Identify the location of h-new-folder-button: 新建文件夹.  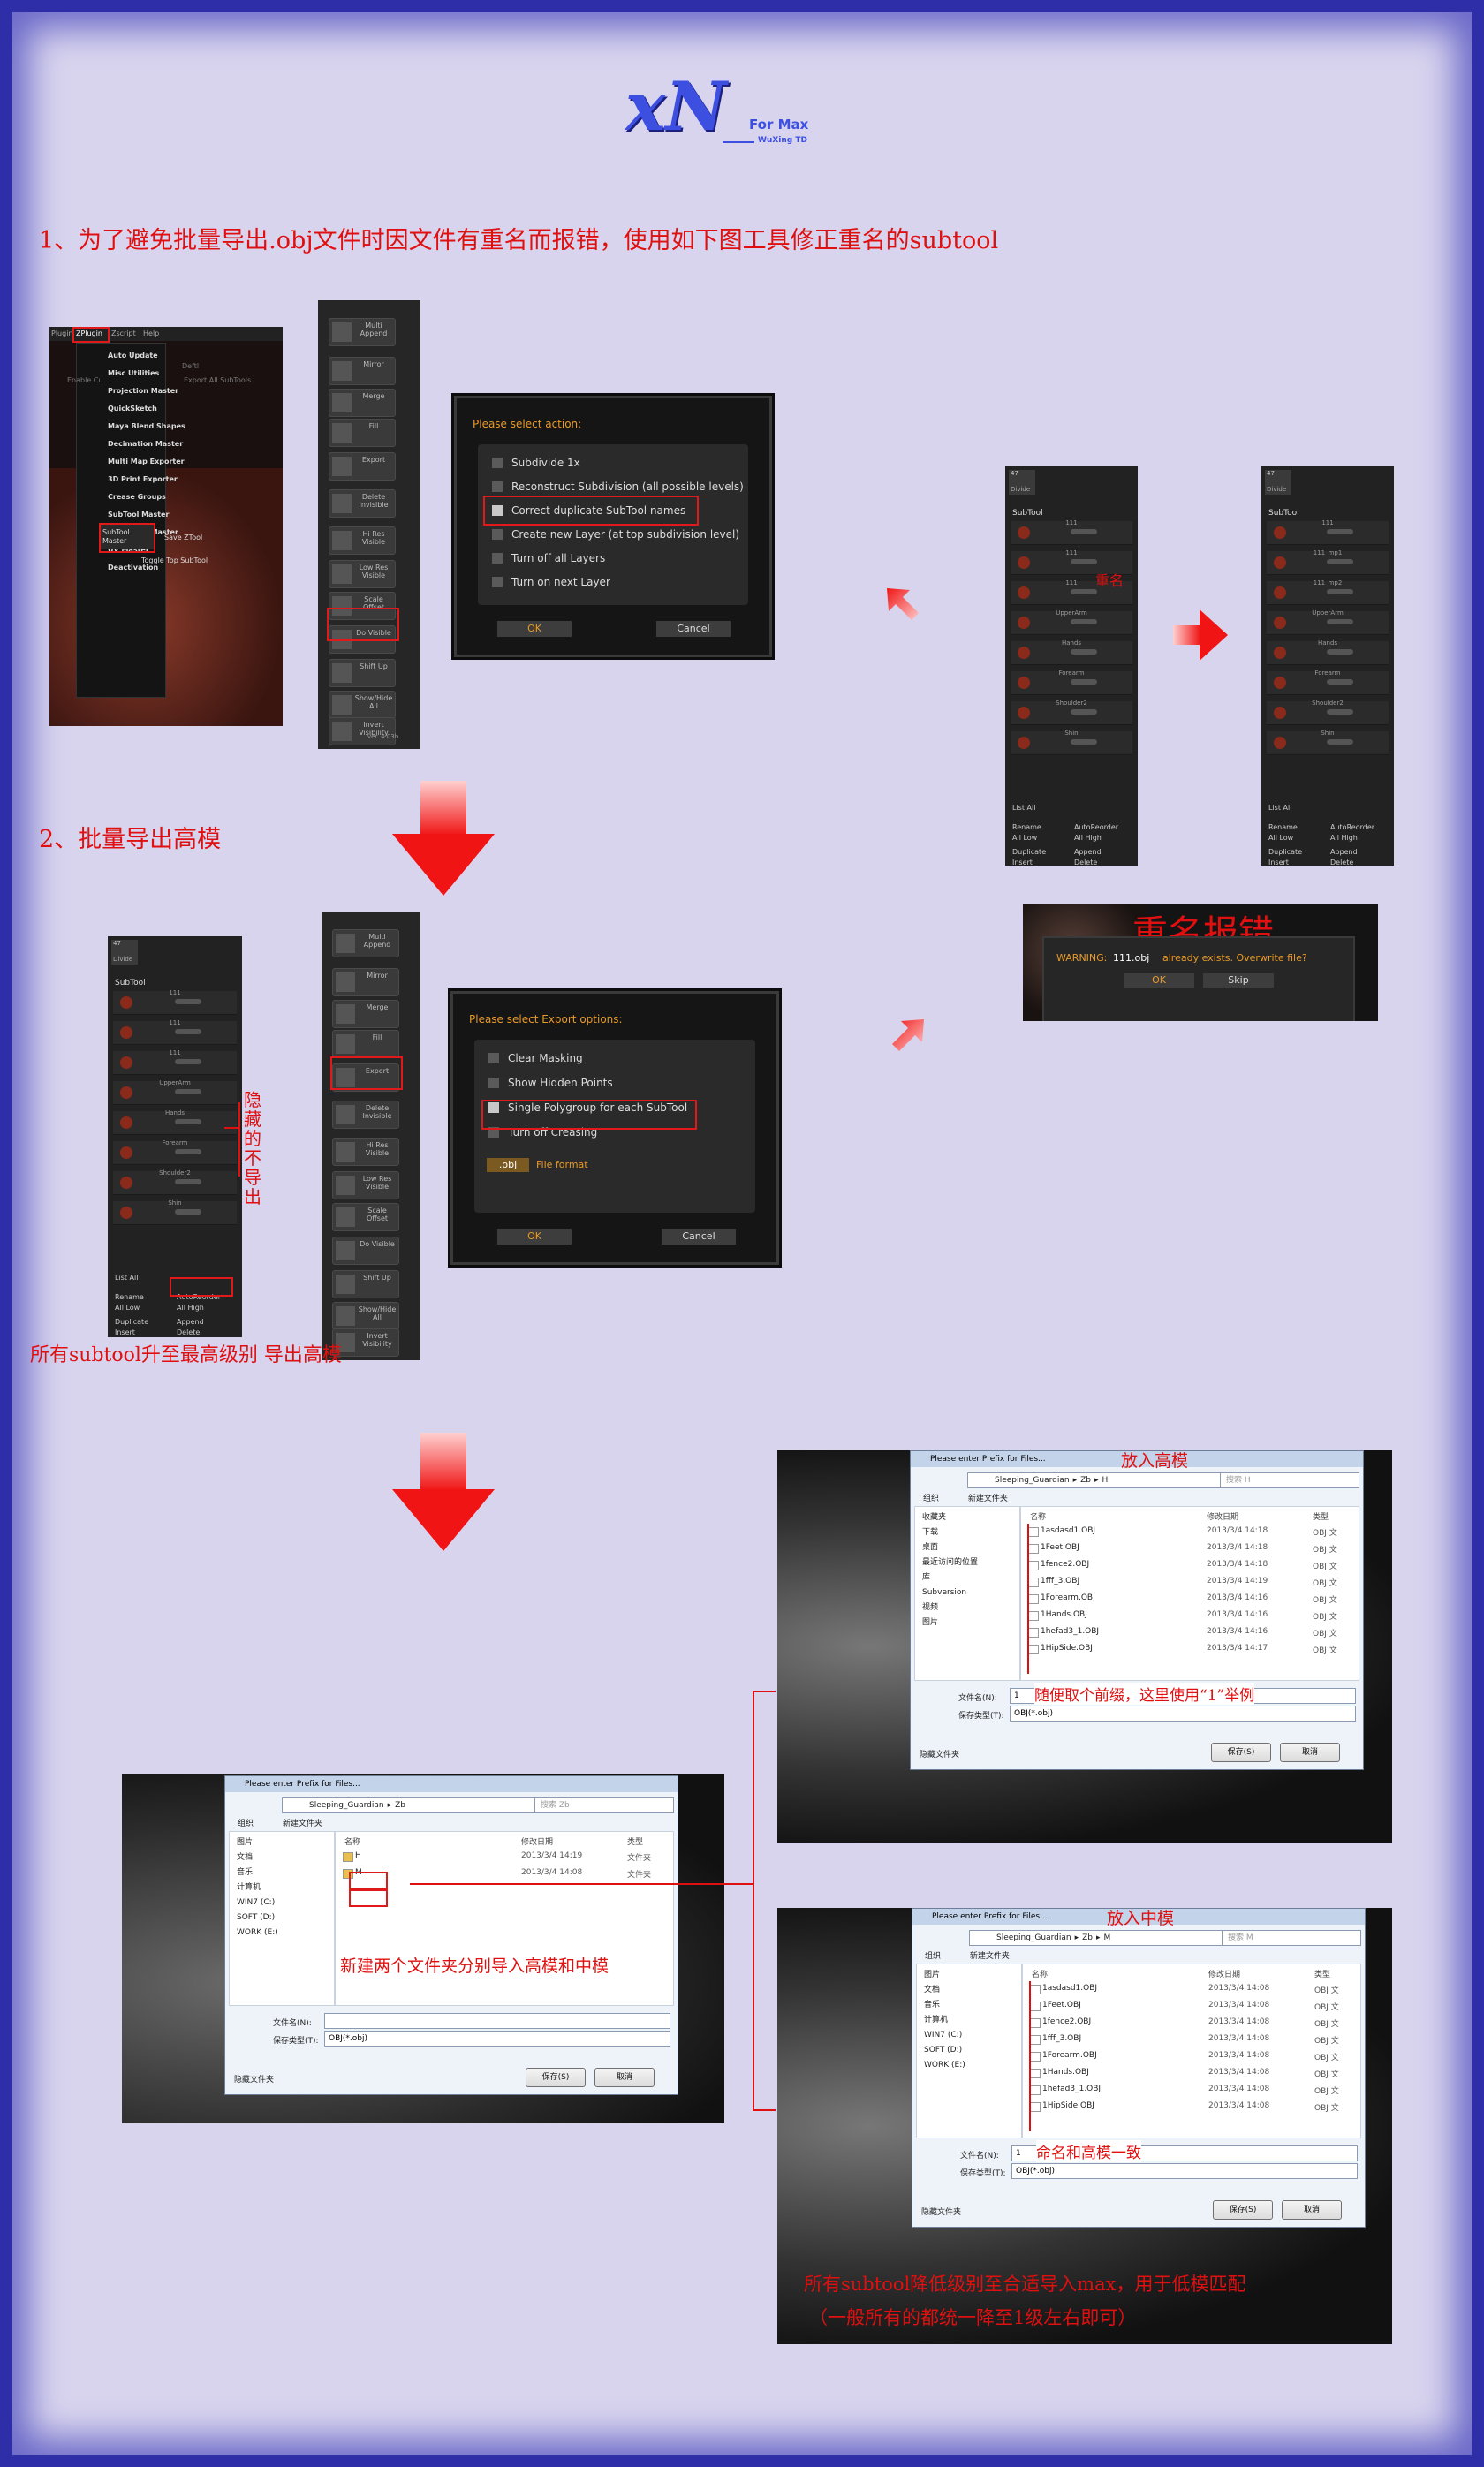
(988, 1499).